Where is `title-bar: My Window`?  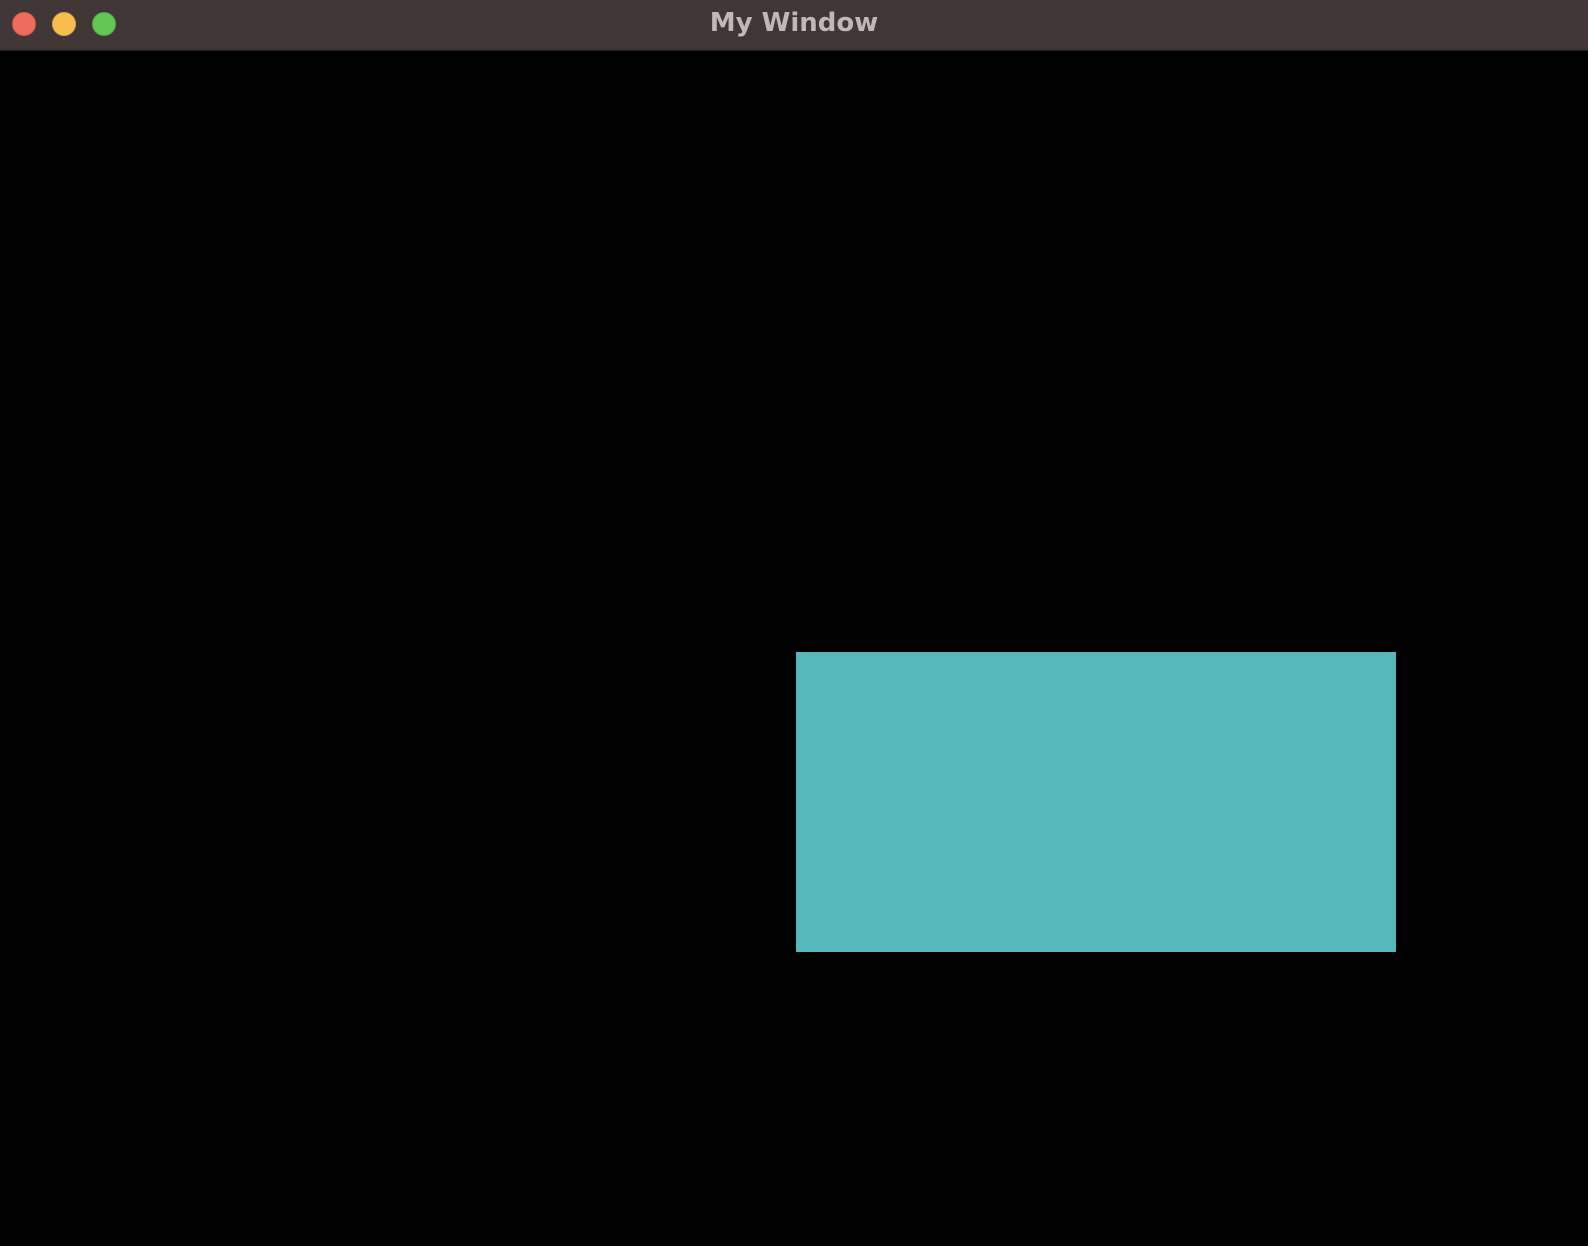 title-bar: My Window is located at coordinates (794, 25).